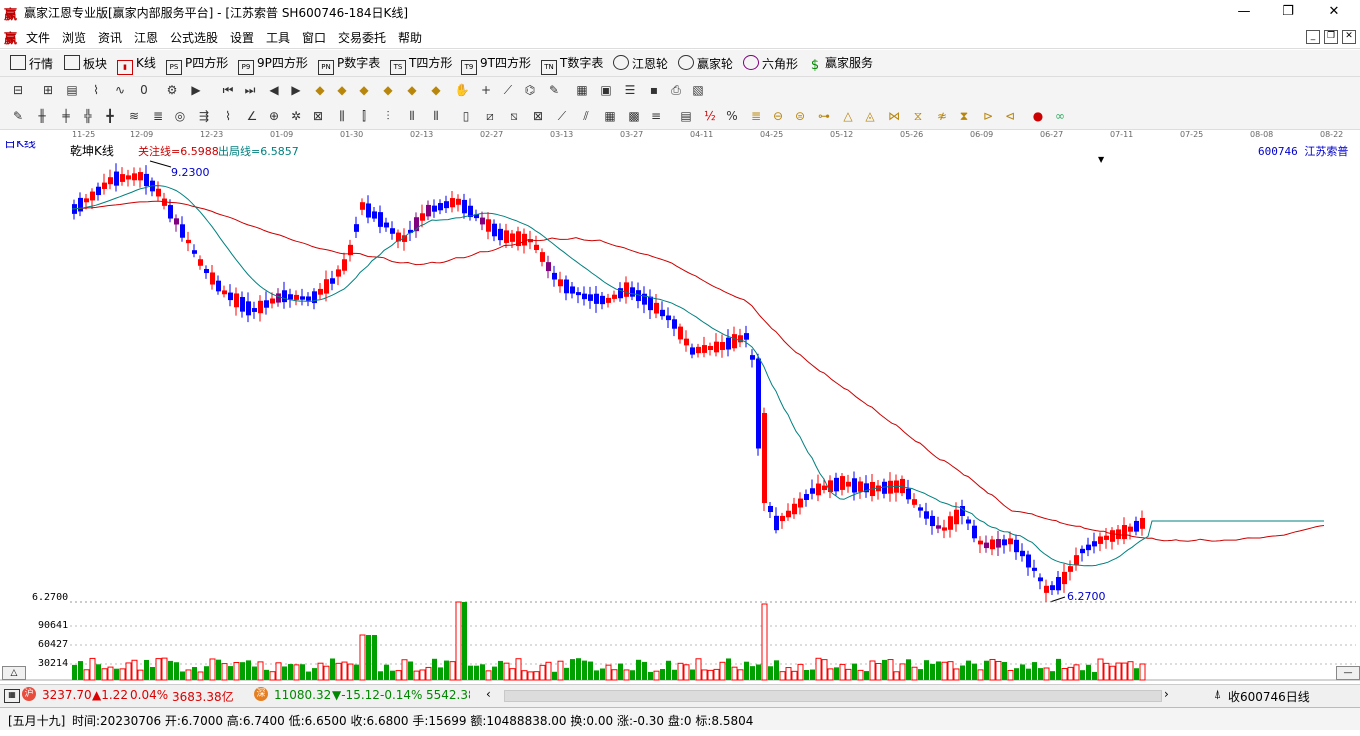 Image resolution: width=1360 pixels, height=736 pixels. Describe the element at coordinates (942, 116) in the screenshot. I see `gold-e-icon: ≉` at that location.